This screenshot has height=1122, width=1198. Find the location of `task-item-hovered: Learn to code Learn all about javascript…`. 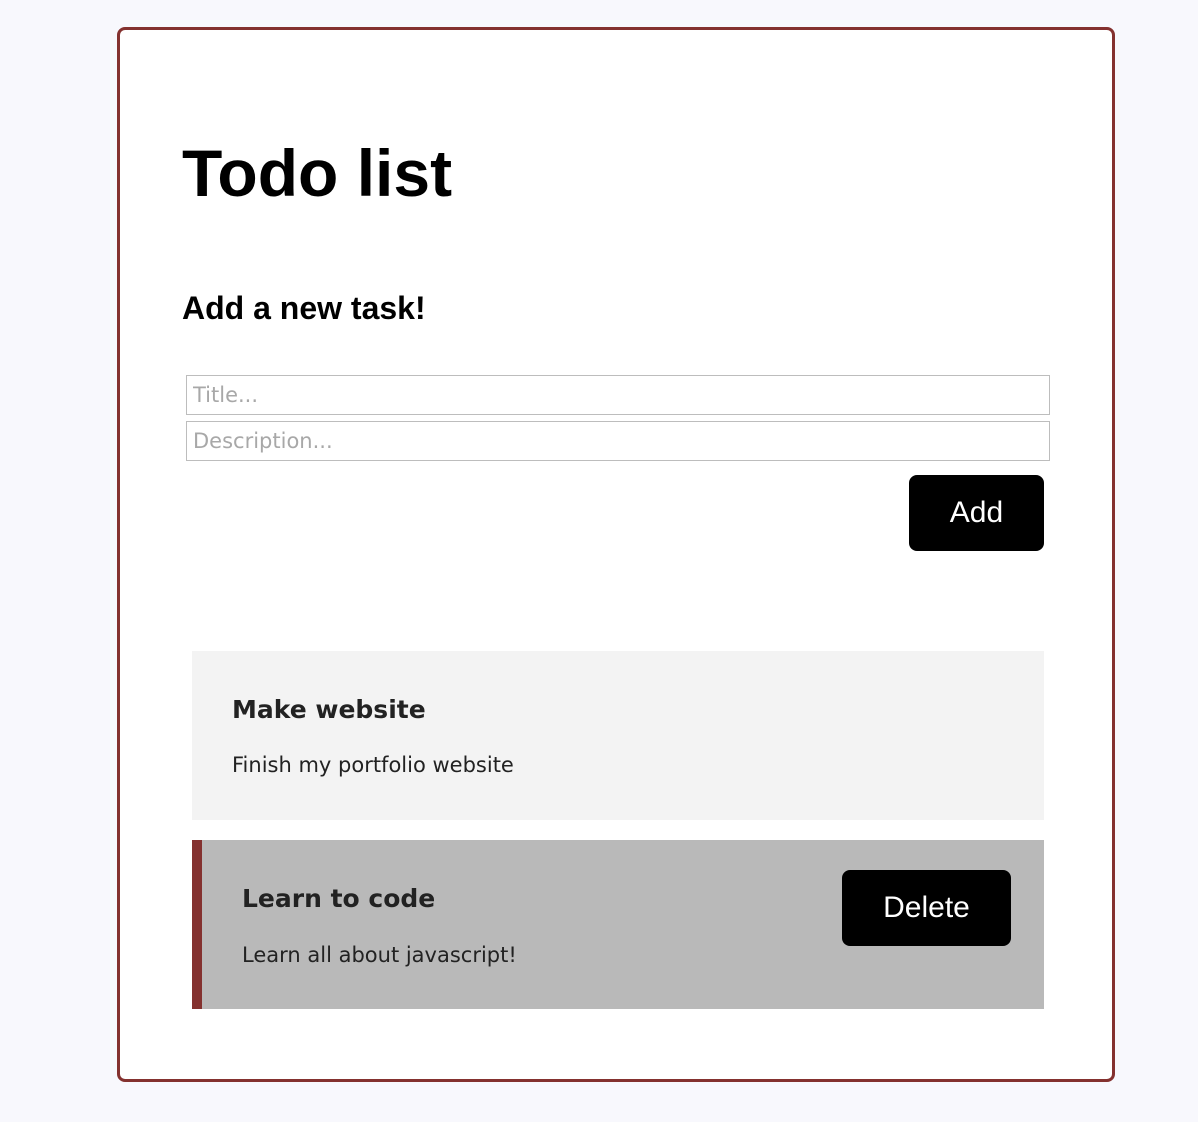

task-item-hovered: Learn to code Learn all about javascript… is located at coordinates (618, 924).